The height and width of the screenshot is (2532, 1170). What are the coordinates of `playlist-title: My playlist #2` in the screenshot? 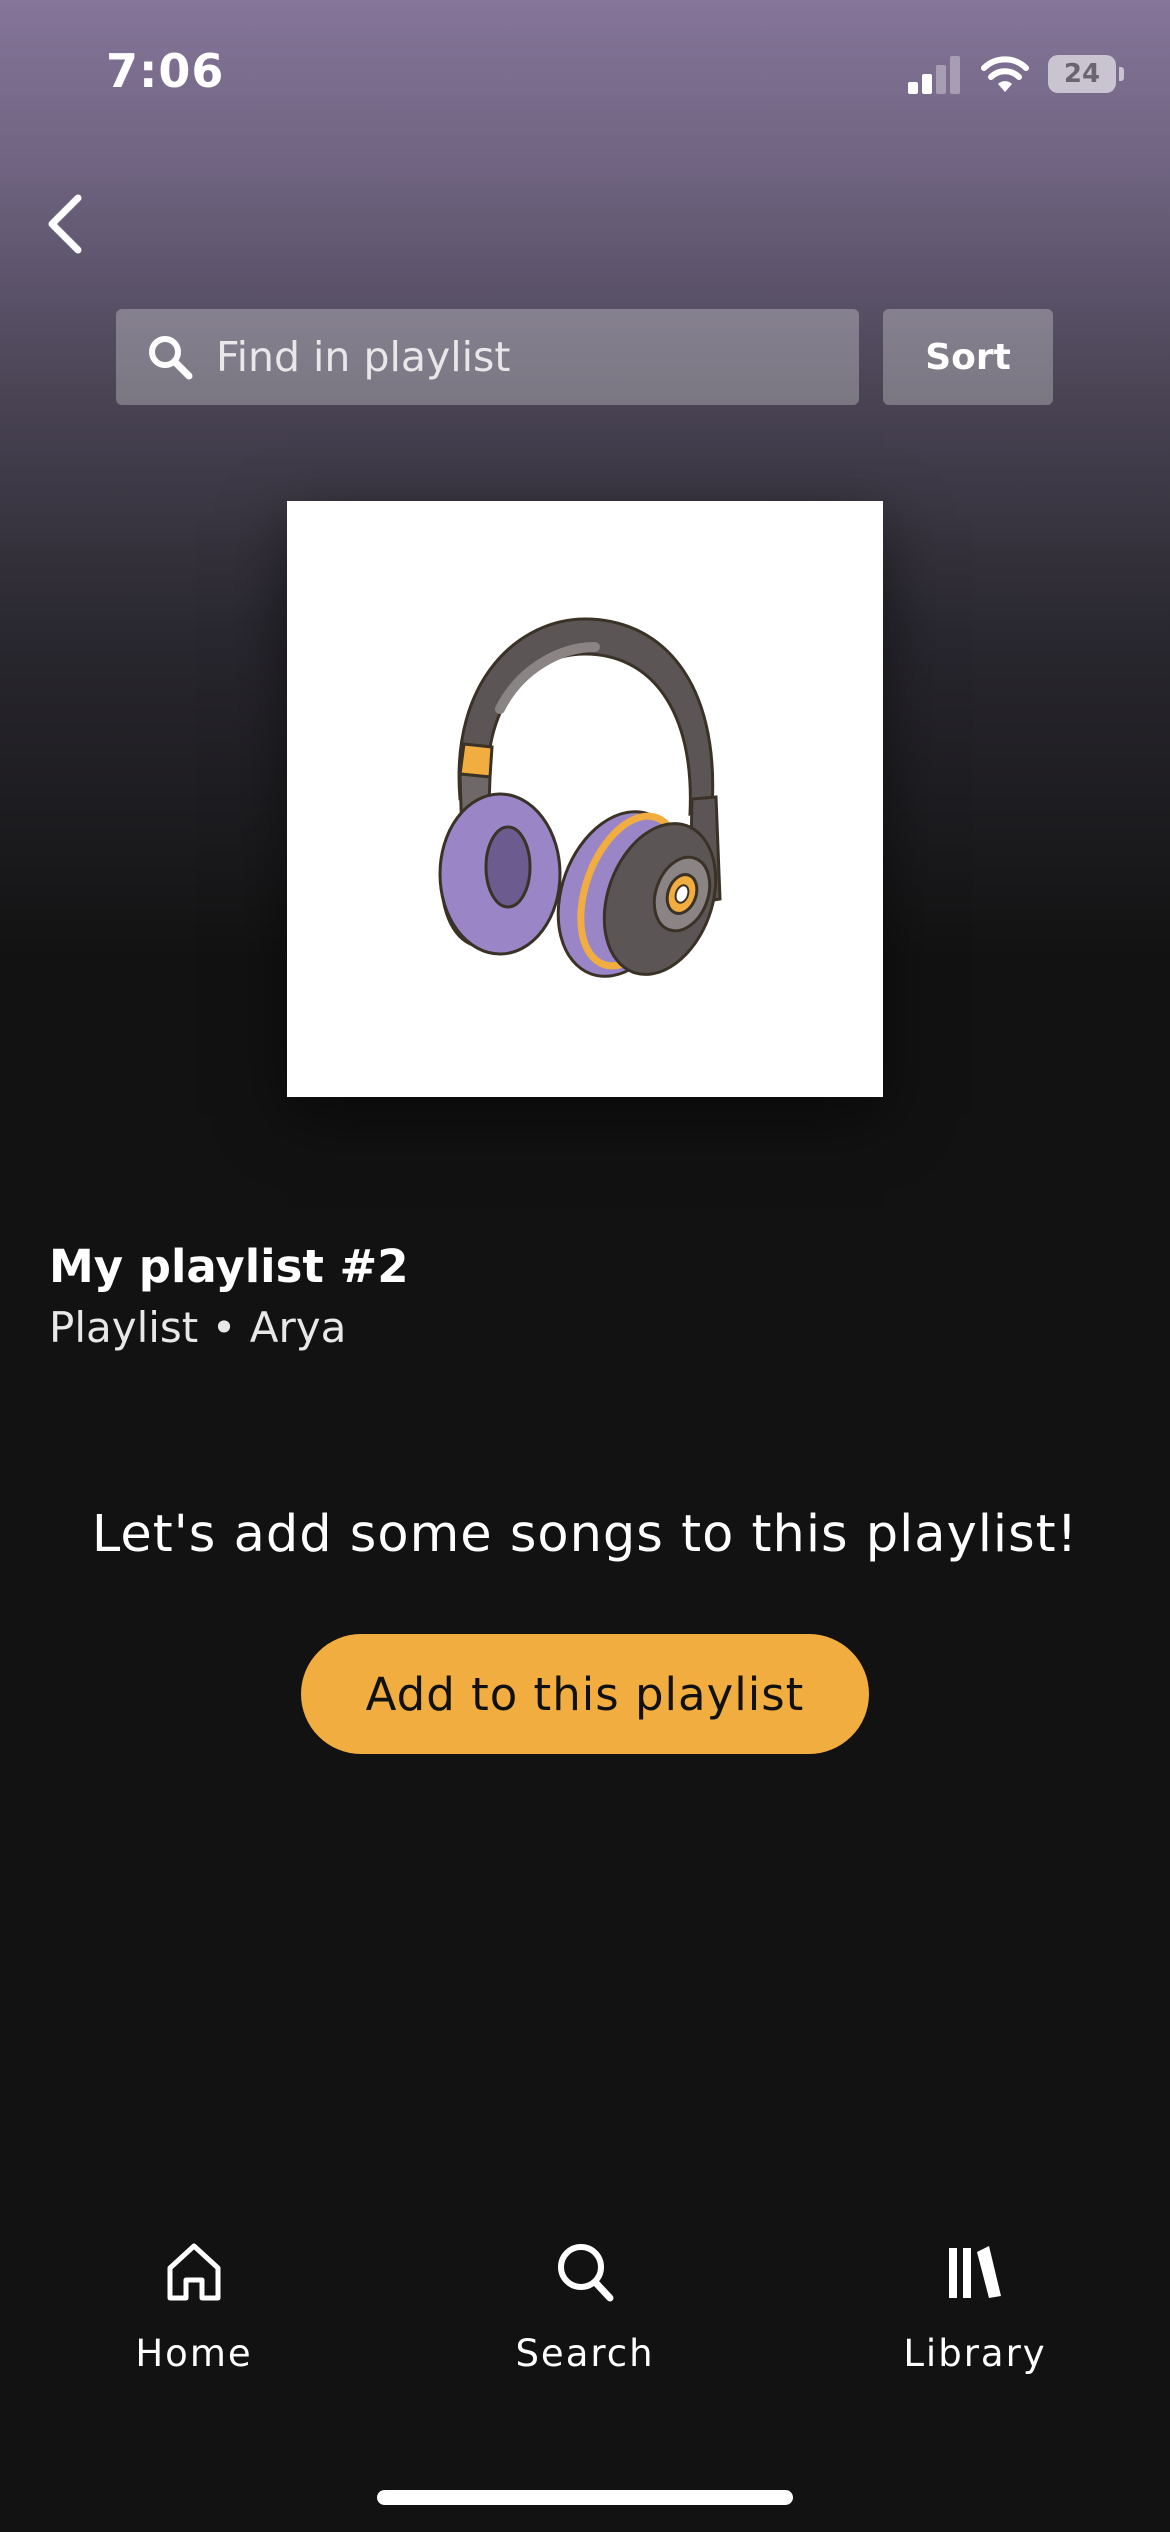 It's located at (229, 1266).